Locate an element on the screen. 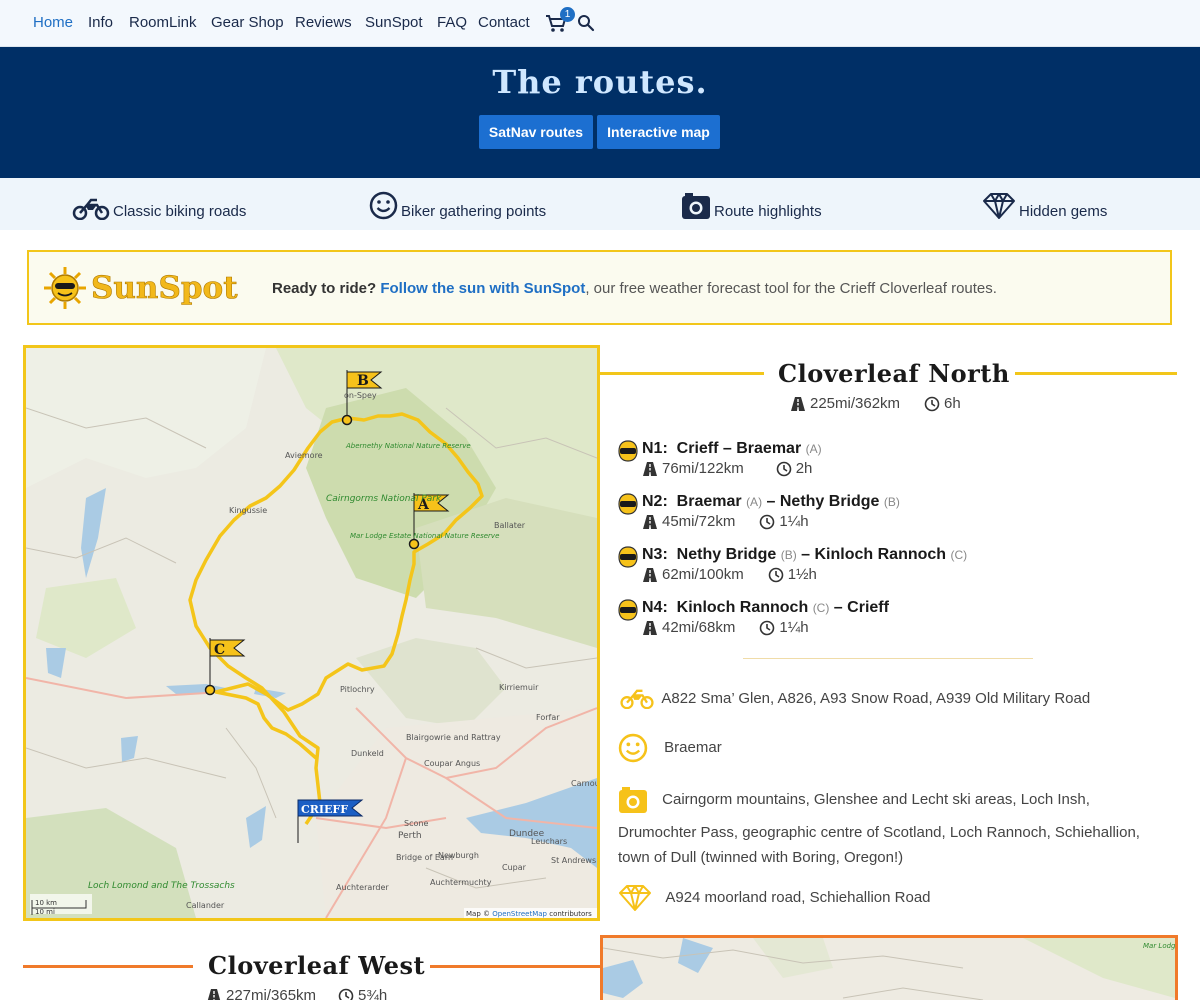  nav-home: Home is located at coordinates (53, 22).